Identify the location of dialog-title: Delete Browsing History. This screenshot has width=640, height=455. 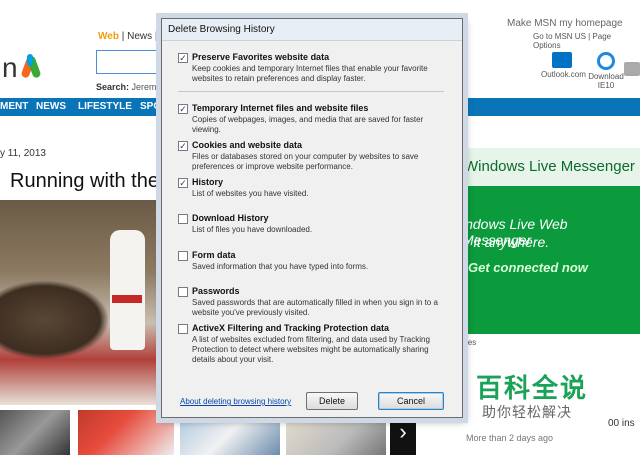
(221, 29).